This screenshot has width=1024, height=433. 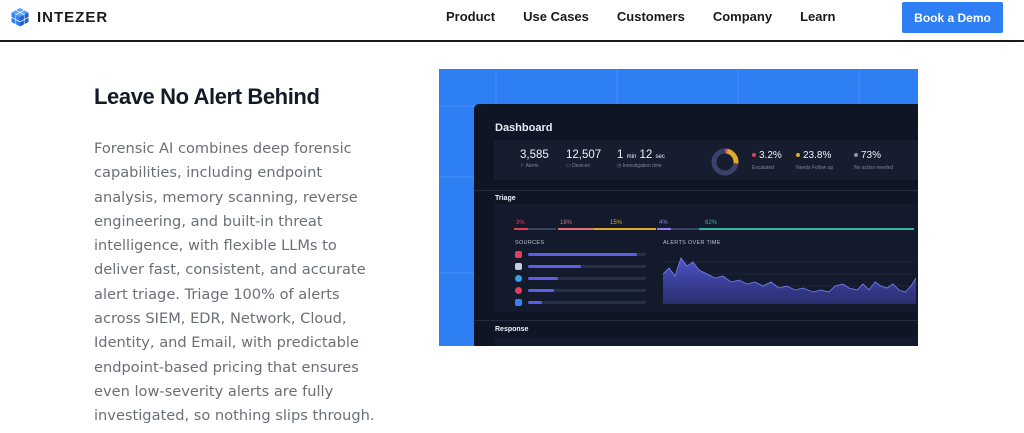 I want to click on nav-company: Company, so click(x=742, y=16).